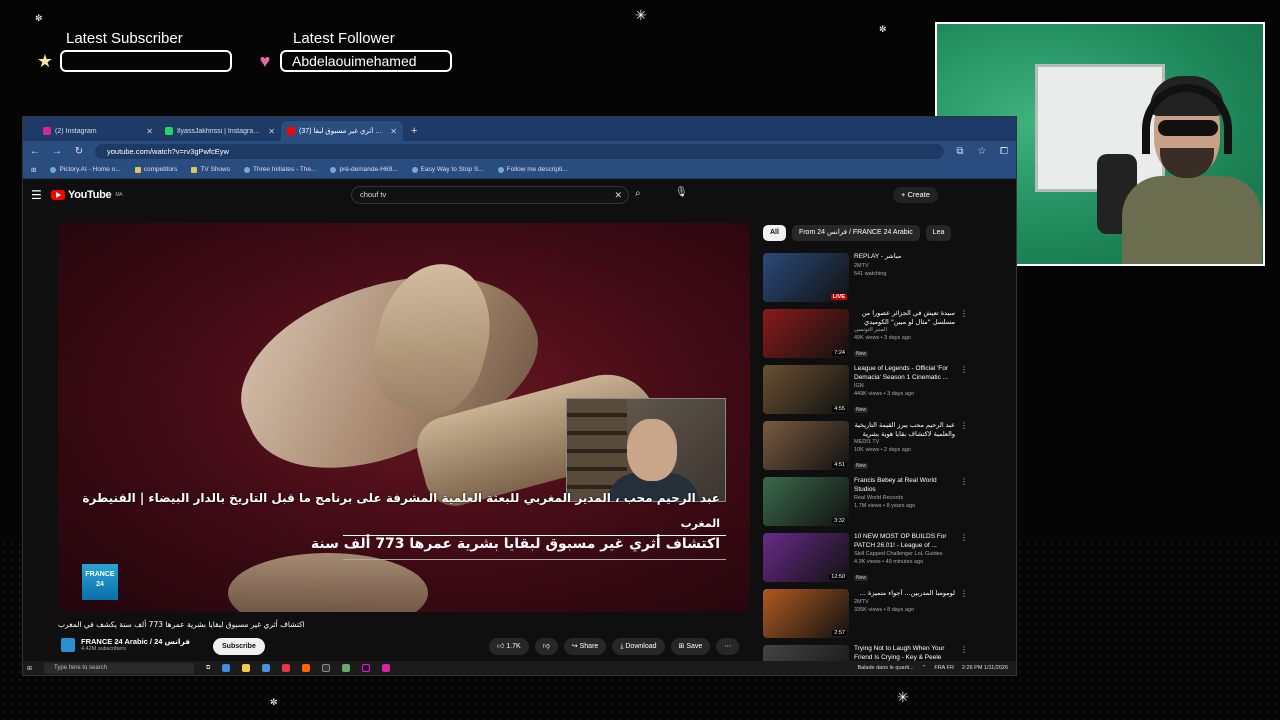  What do you see at coordinates (638, 646) in the screenshot?
I see `download-button: ⤓ Download` at bounding box center [638, 646].